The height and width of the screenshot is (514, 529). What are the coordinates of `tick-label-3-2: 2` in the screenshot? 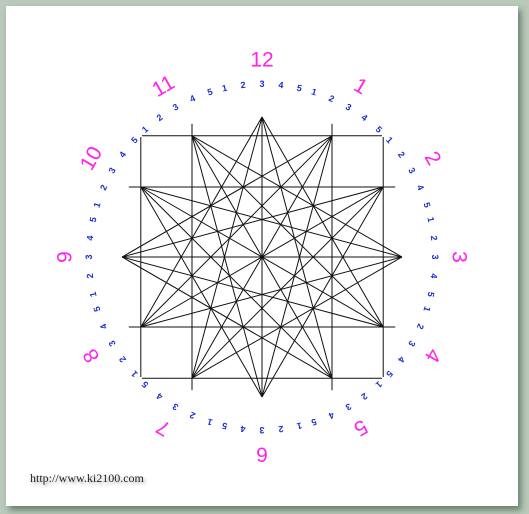 It's located at (434, 238).